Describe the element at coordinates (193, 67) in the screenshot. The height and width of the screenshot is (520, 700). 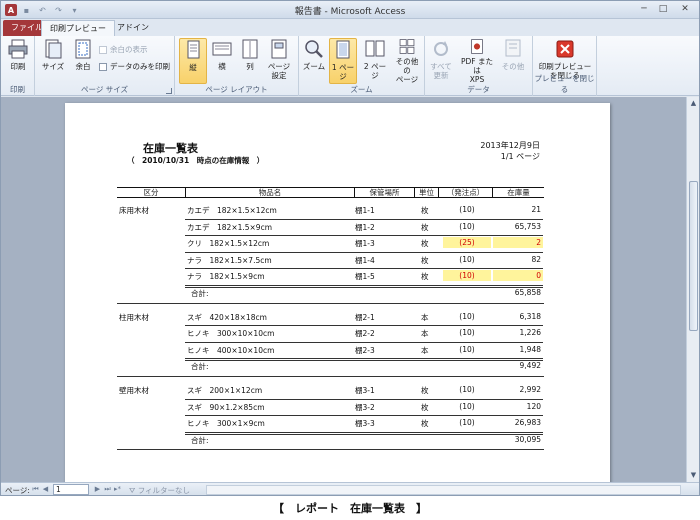
I see `portrait-label: 縦` at that location.